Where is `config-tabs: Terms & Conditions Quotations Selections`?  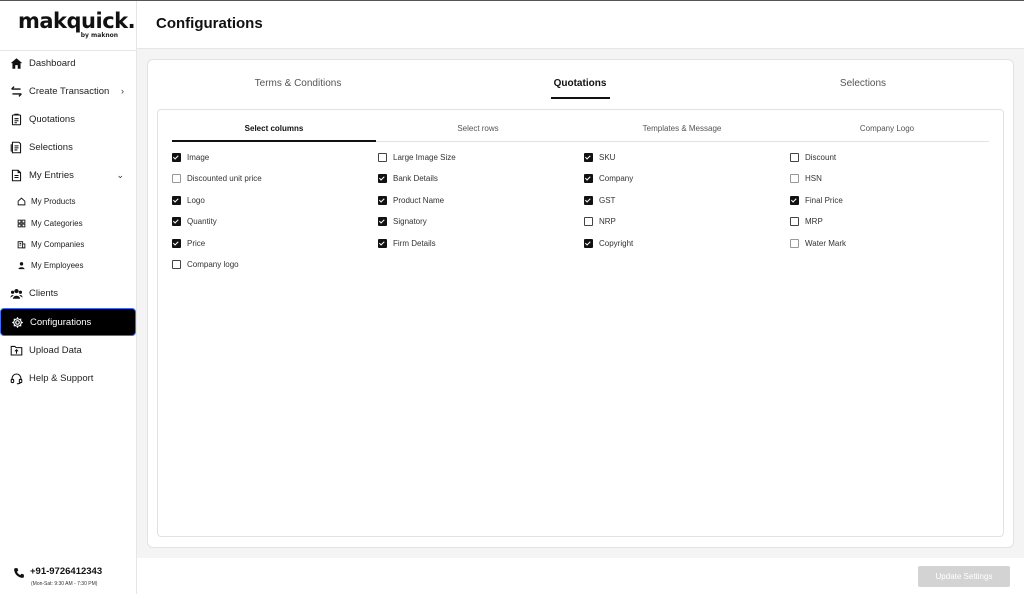
config-tabs: Terms & Conditions Quotations Selections is located at coordinates (580, 86).